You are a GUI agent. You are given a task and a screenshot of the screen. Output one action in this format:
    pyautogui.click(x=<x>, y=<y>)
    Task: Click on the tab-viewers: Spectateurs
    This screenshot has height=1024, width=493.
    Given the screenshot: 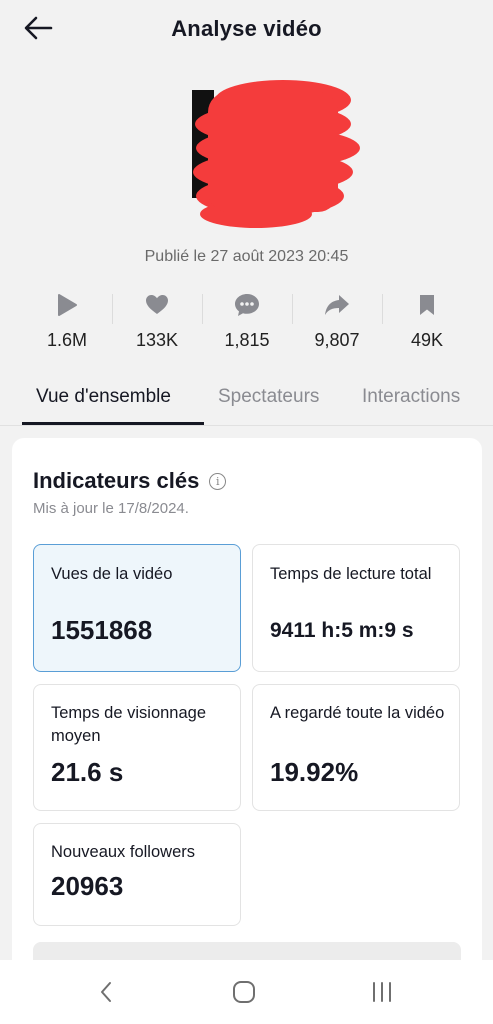 What is the action you would take?
    pyautogui.click(x=268, y=397)
    